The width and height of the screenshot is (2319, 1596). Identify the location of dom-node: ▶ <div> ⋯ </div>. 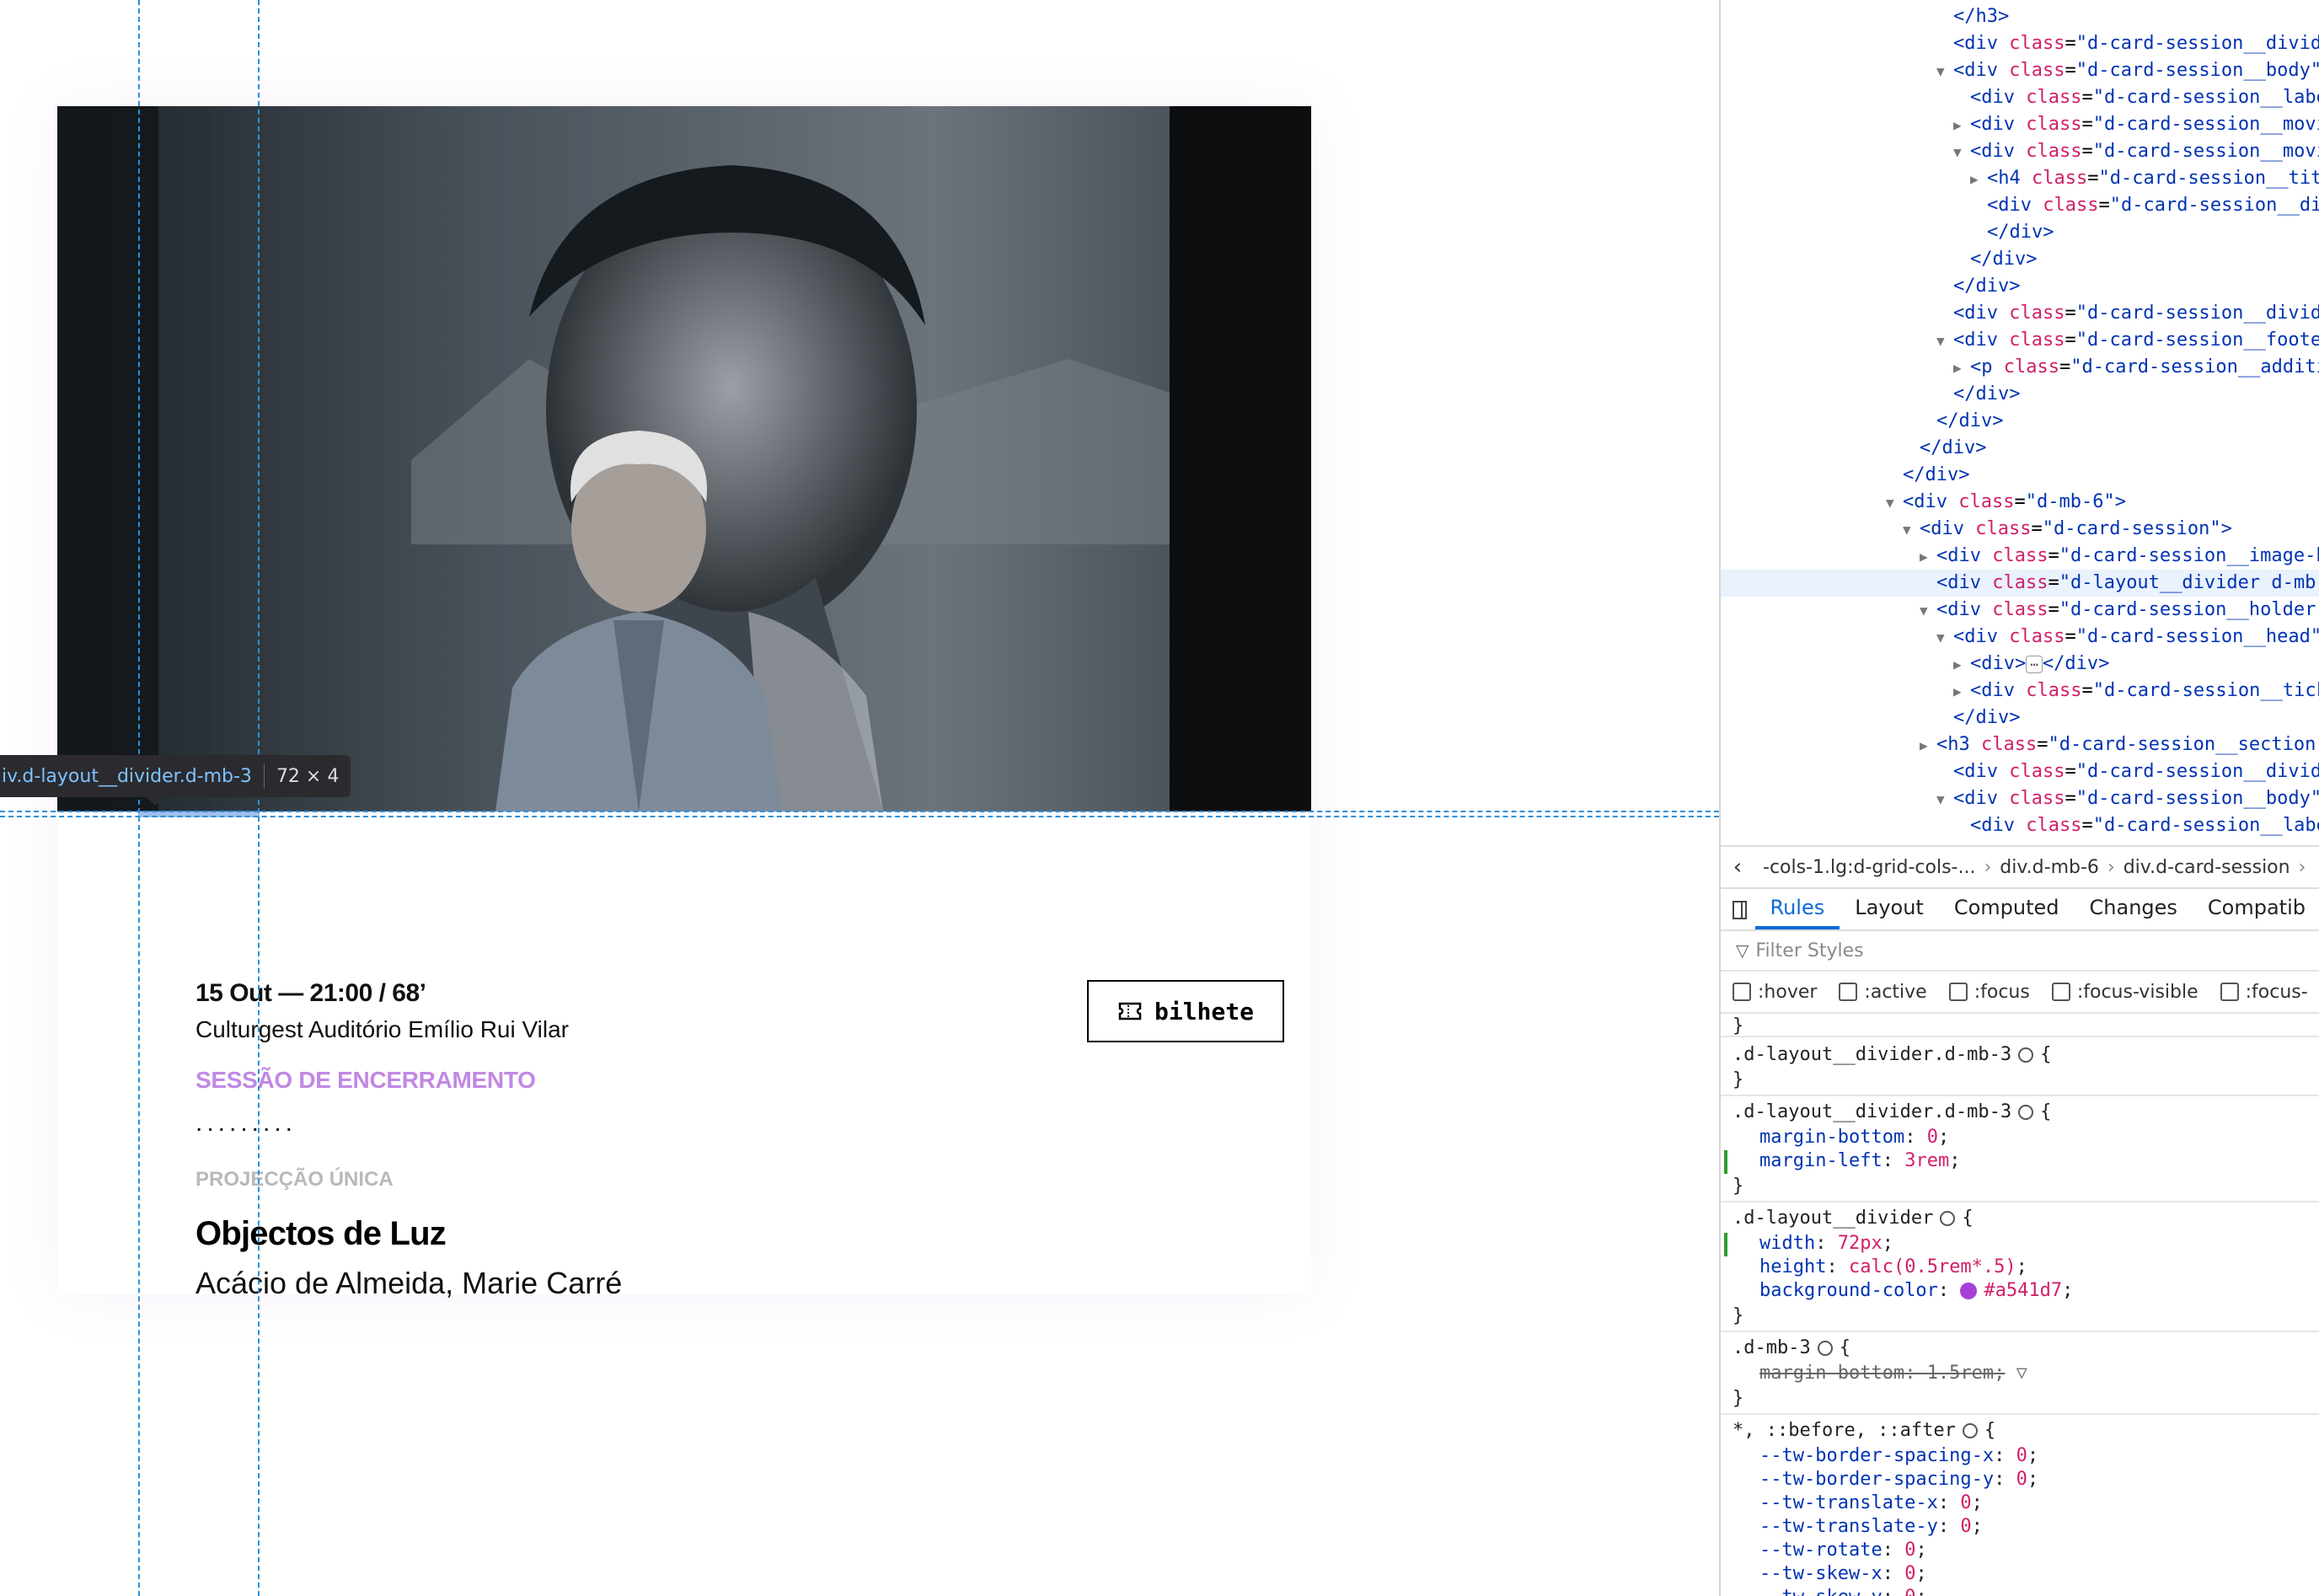
(2020, 664).